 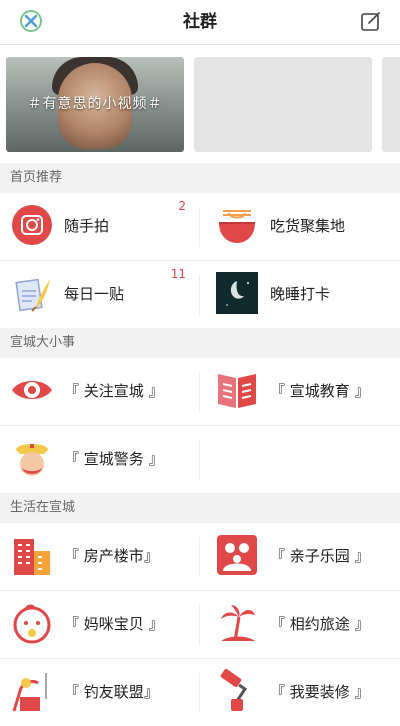 What do you see at coordinates (94, 294) in the screenshot?
I see `item-label: 每日一贴` at bounding box center [94, 294].